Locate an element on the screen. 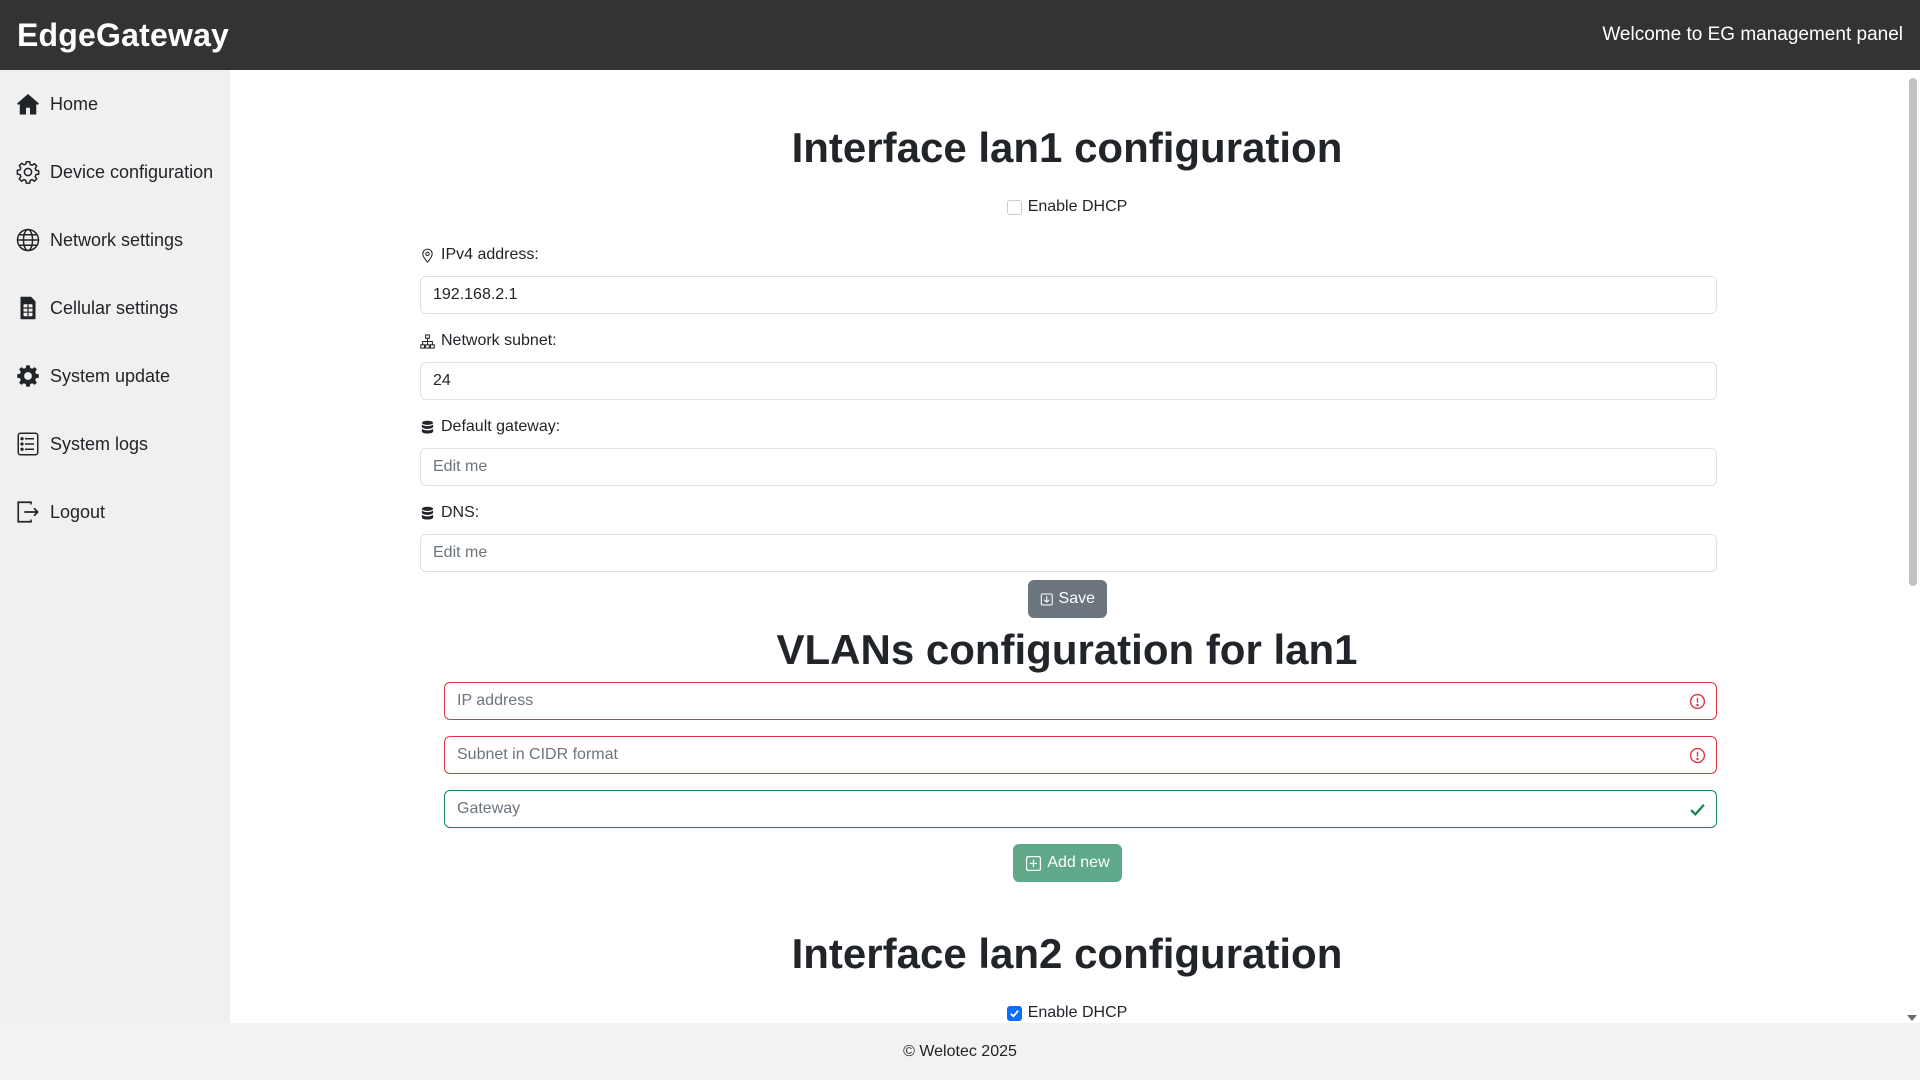 The image size is (1920, 1080). save-button-label: Save is located at coordinates (1076, 598).